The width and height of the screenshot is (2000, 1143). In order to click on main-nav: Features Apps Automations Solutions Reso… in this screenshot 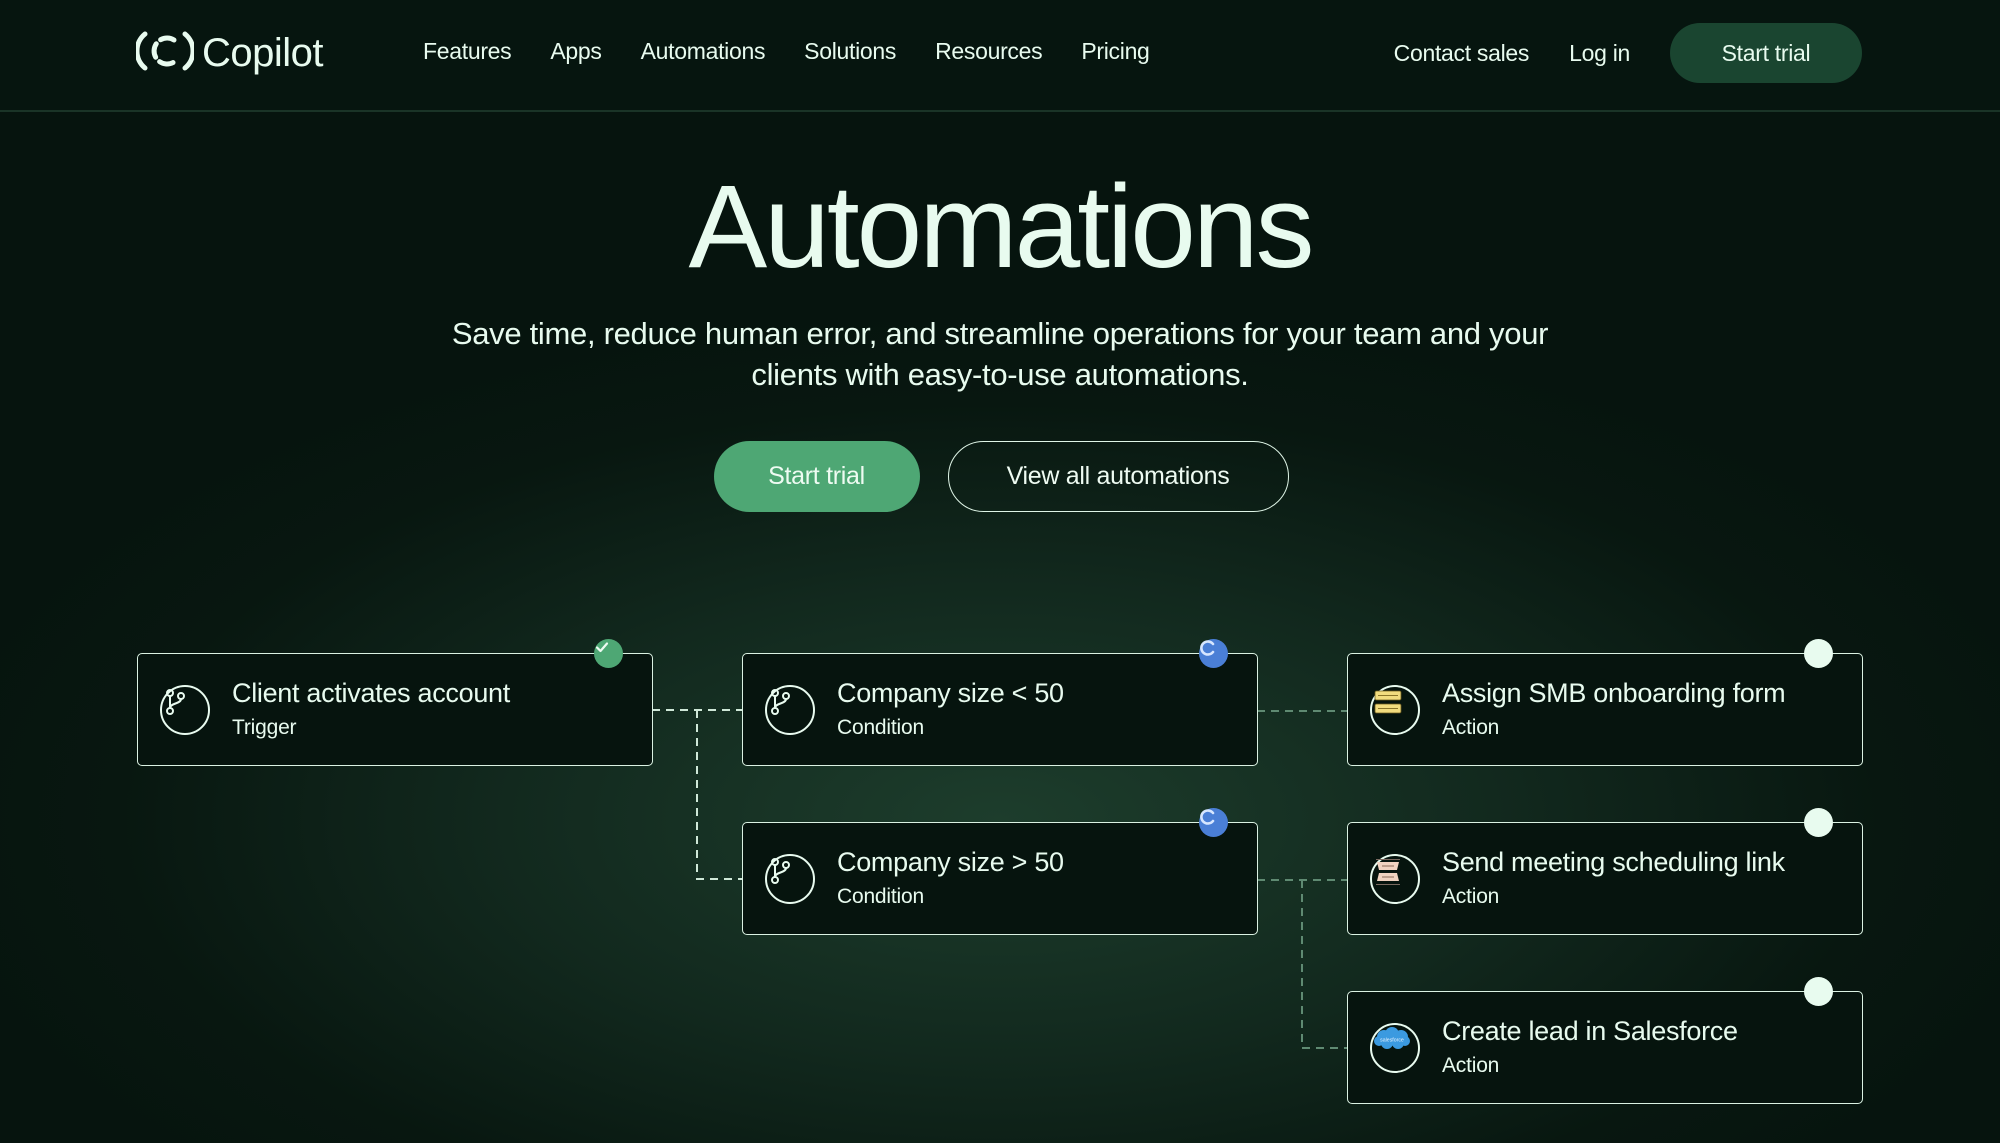, I will do `click(806, 51)`.